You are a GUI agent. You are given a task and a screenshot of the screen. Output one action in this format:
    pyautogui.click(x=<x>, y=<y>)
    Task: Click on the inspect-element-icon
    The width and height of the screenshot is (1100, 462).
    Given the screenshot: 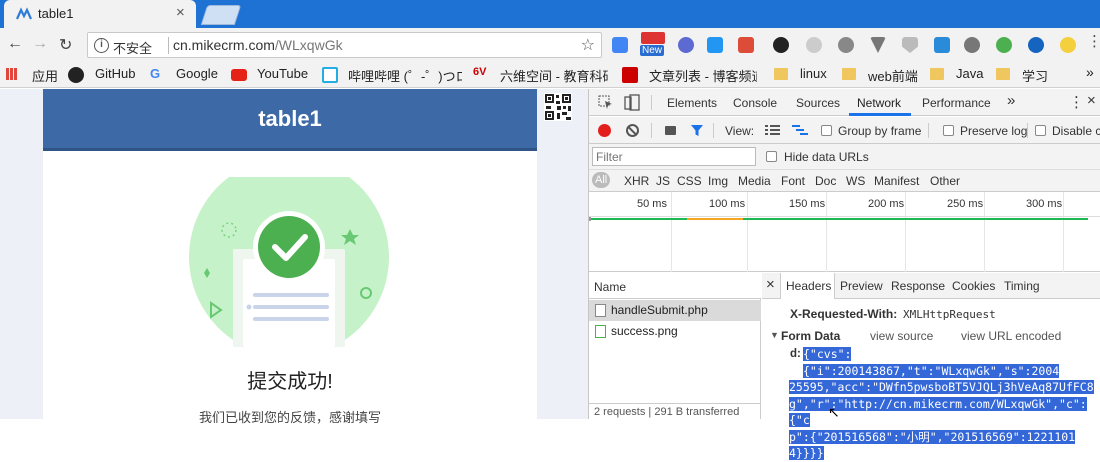 What is the action you would take?
    pyautogui.click(x=605, y=102)
    